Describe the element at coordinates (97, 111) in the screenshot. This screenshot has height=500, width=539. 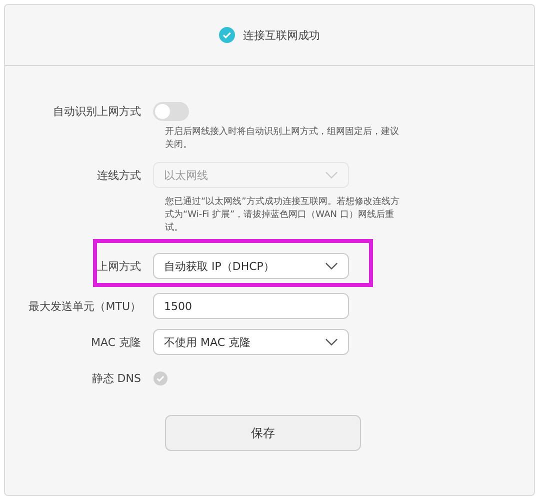
I see `field-label: 自动识别上网方式` at that location.